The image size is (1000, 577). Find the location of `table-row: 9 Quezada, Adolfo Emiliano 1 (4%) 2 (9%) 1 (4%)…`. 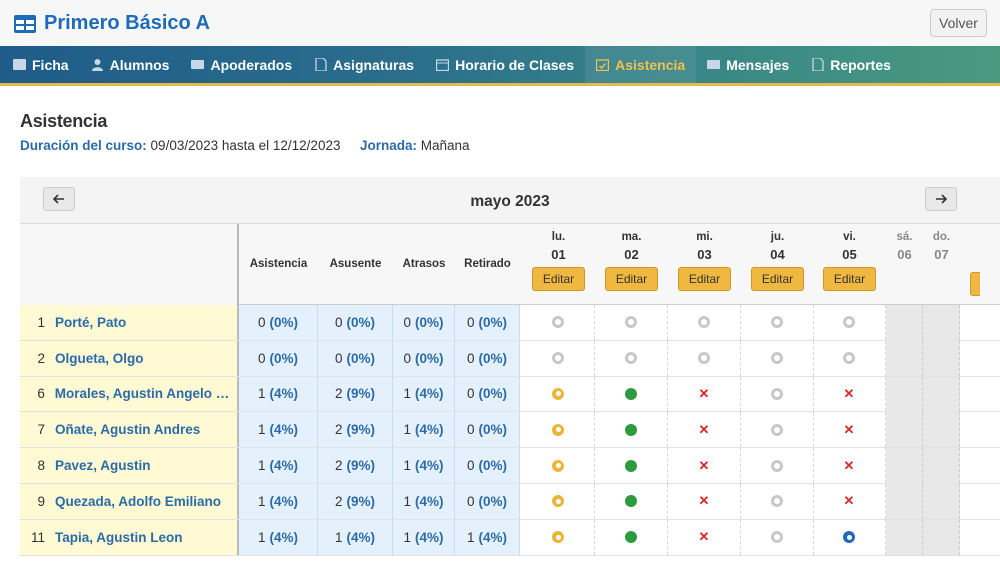

table-row: 9 Quezada, Adolfo Emiliano 1 (4%) 2 (9%) 1 (4%)… is located at coordinates (510, 501).